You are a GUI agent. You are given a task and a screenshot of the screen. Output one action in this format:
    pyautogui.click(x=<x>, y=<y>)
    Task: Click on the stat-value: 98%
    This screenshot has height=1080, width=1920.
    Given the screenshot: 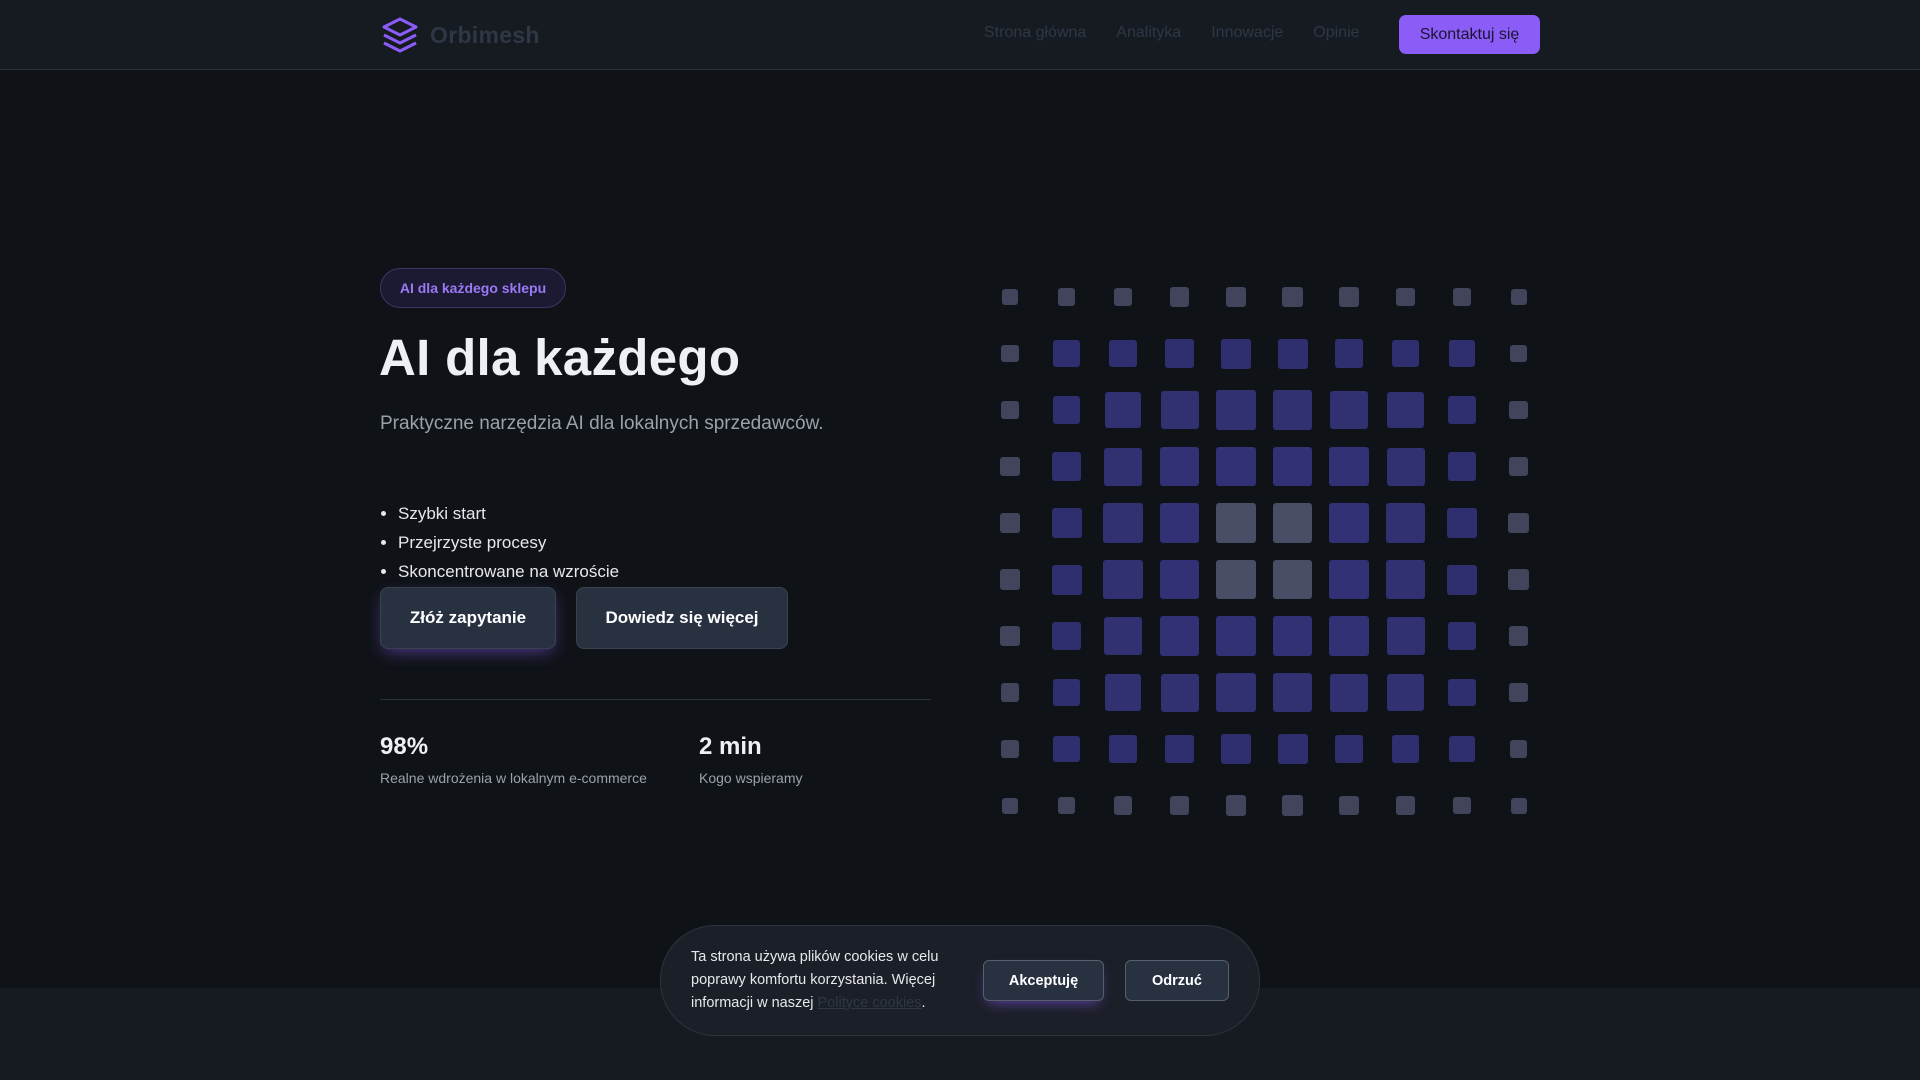 What is the action you would take?
    pyautogui.click(x=404, y=746)
    